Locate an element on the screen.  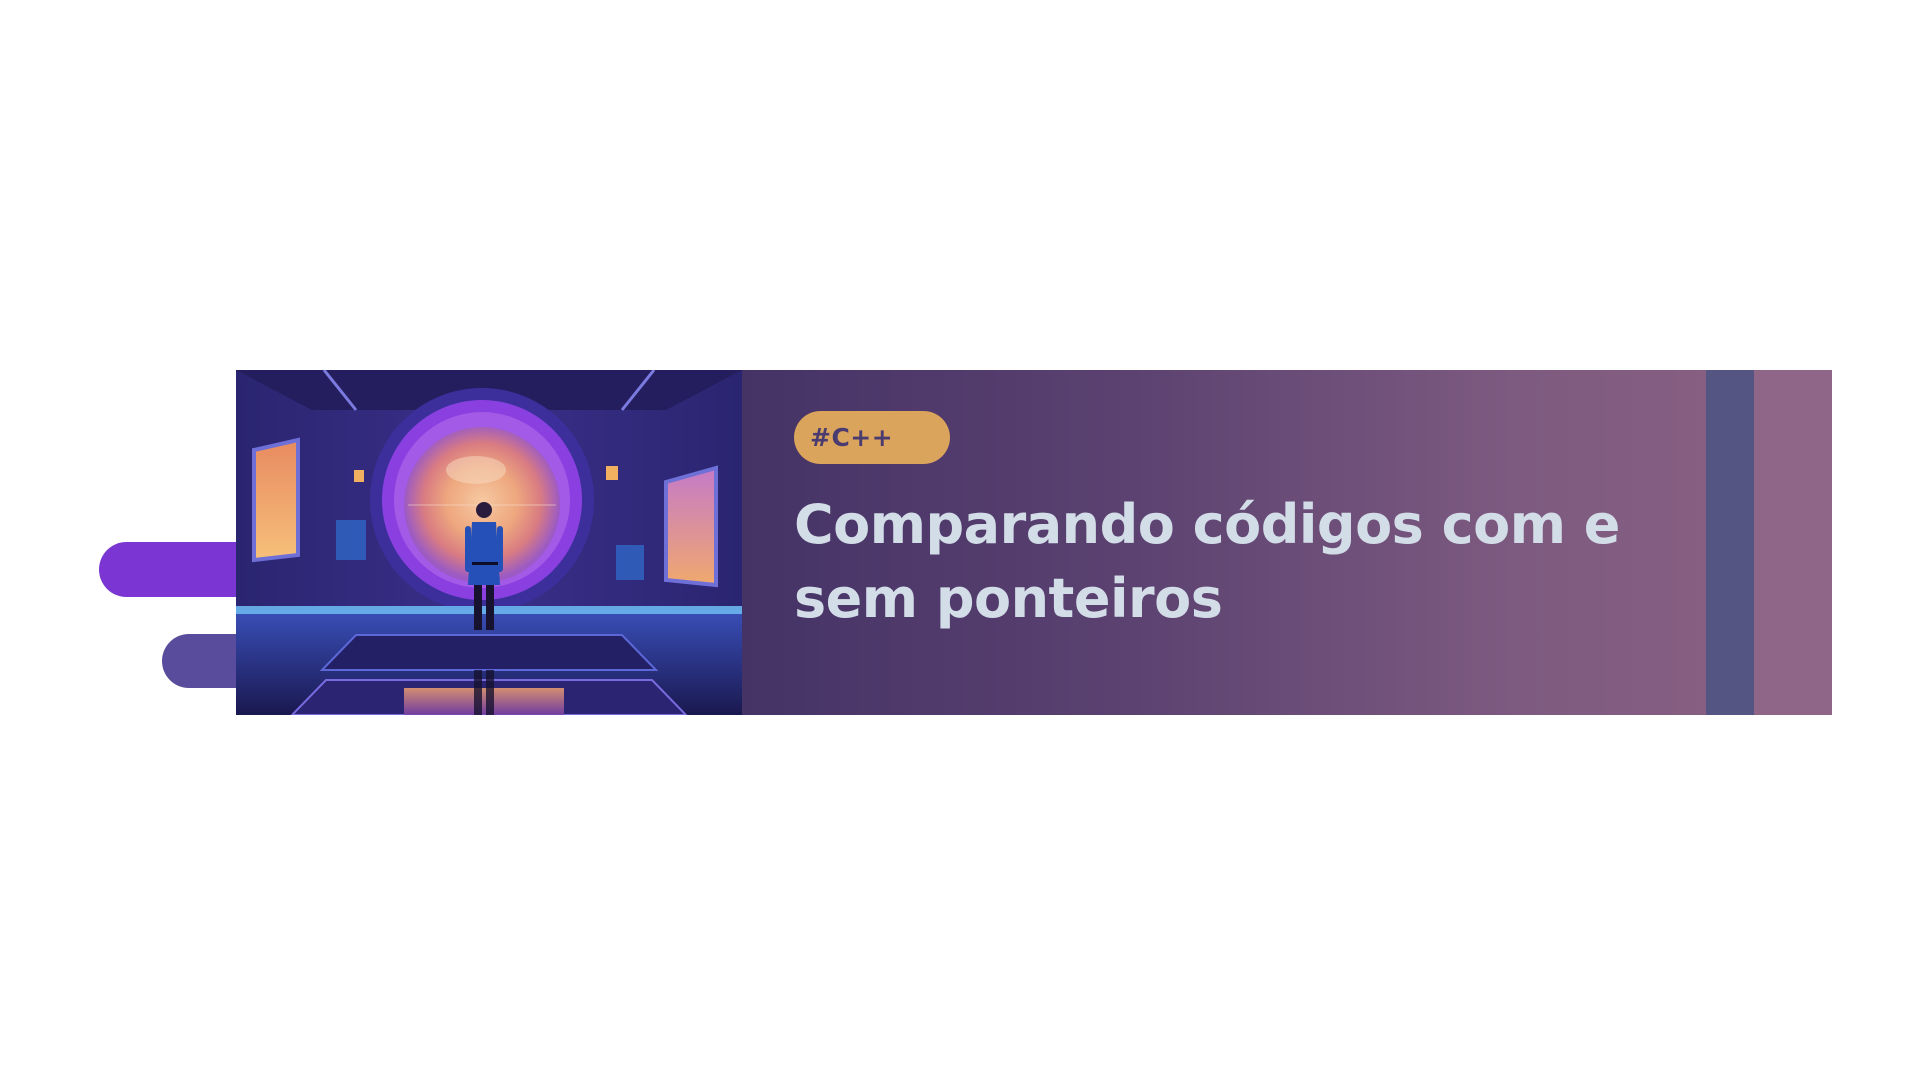
accent-stripe-mauve is located at coordinates (1793, 542).